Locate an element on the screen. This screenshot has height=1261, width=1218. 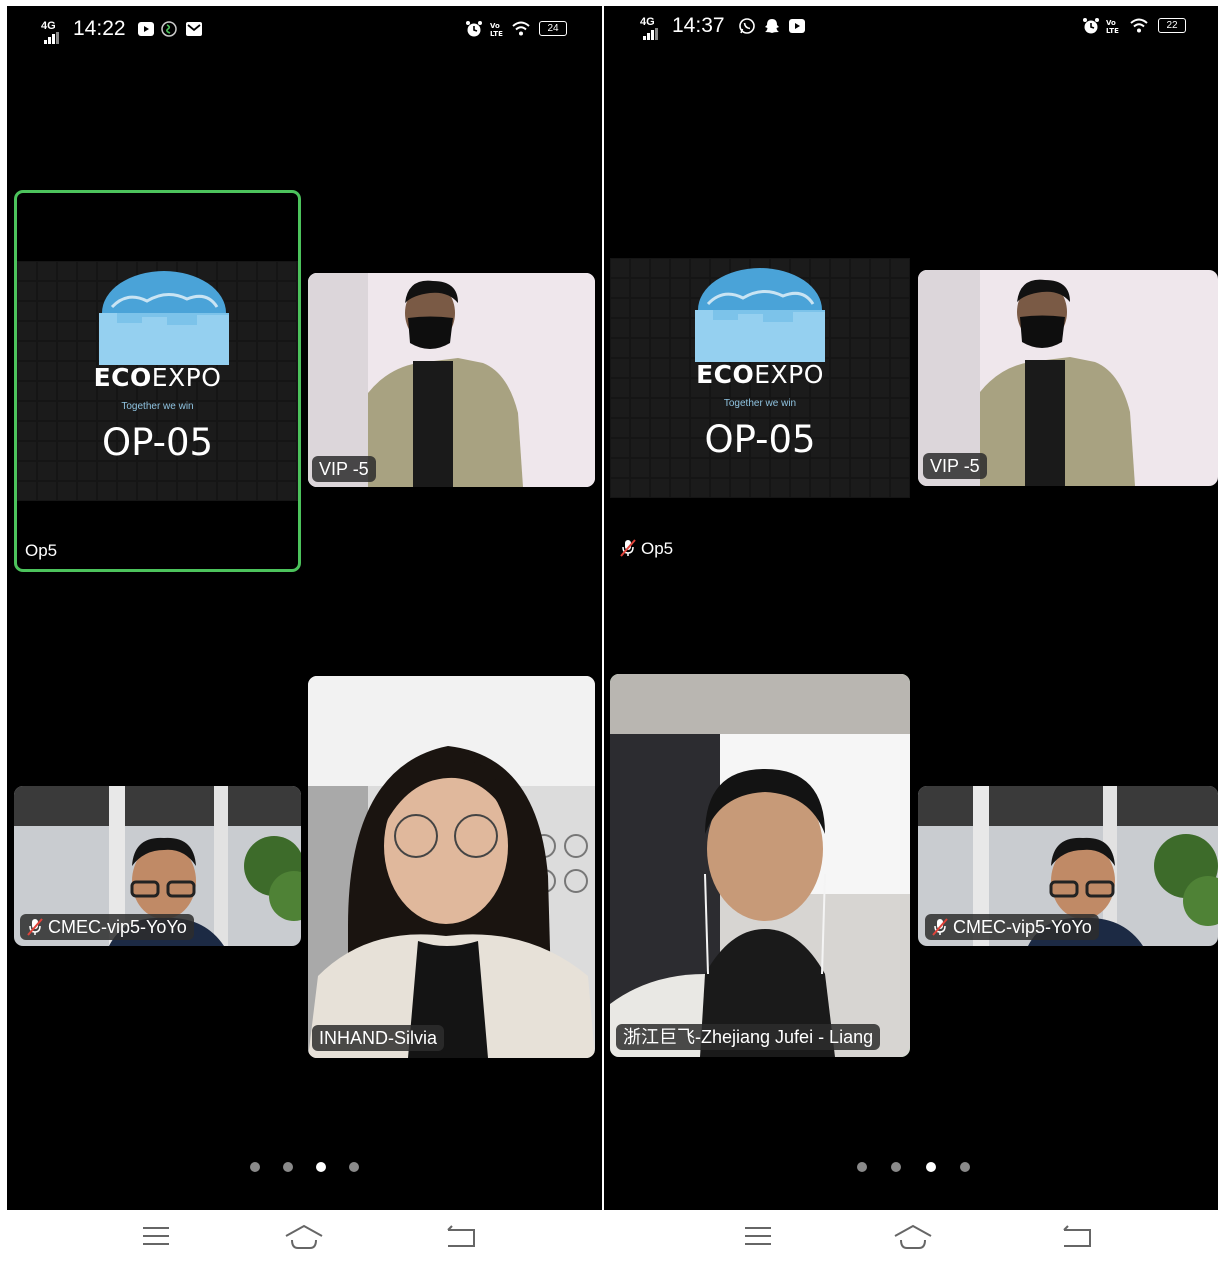
battery-icon: 22 is located at coordinates (1172, 25).